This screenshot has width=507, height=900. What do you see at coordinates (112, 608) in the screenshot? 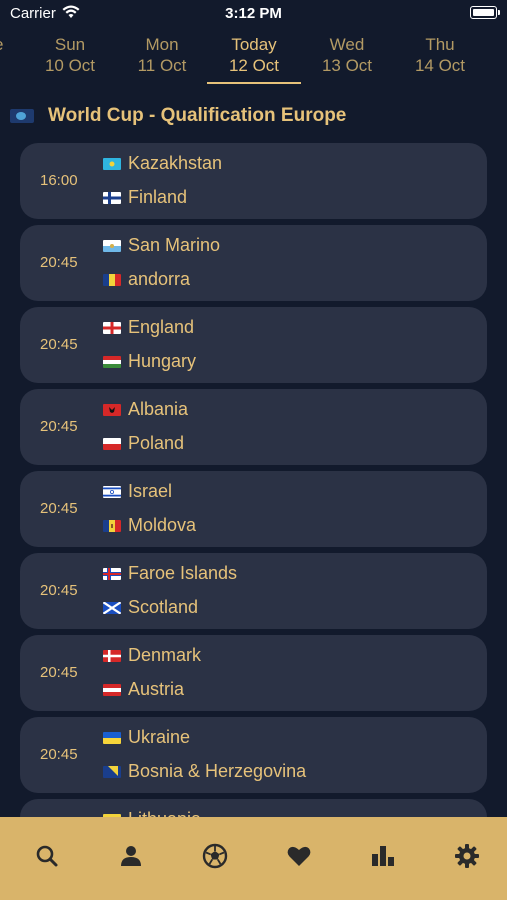
I see `scotland-flag-icon` at bounding box center [112, 608].